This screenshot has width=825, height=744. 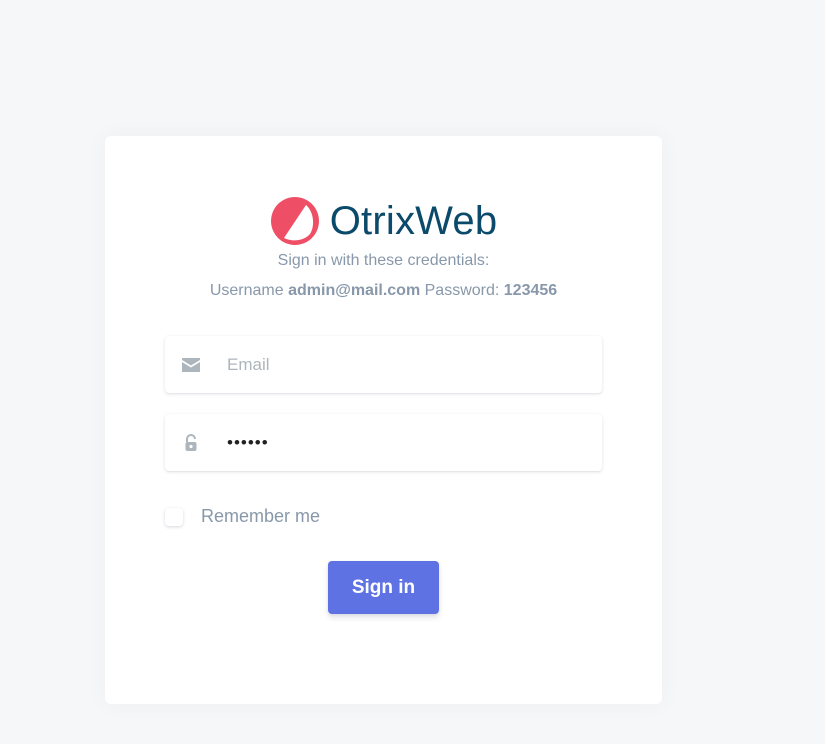 I want to click on username-value: admin@mail.com, so click(x=354, y=290).